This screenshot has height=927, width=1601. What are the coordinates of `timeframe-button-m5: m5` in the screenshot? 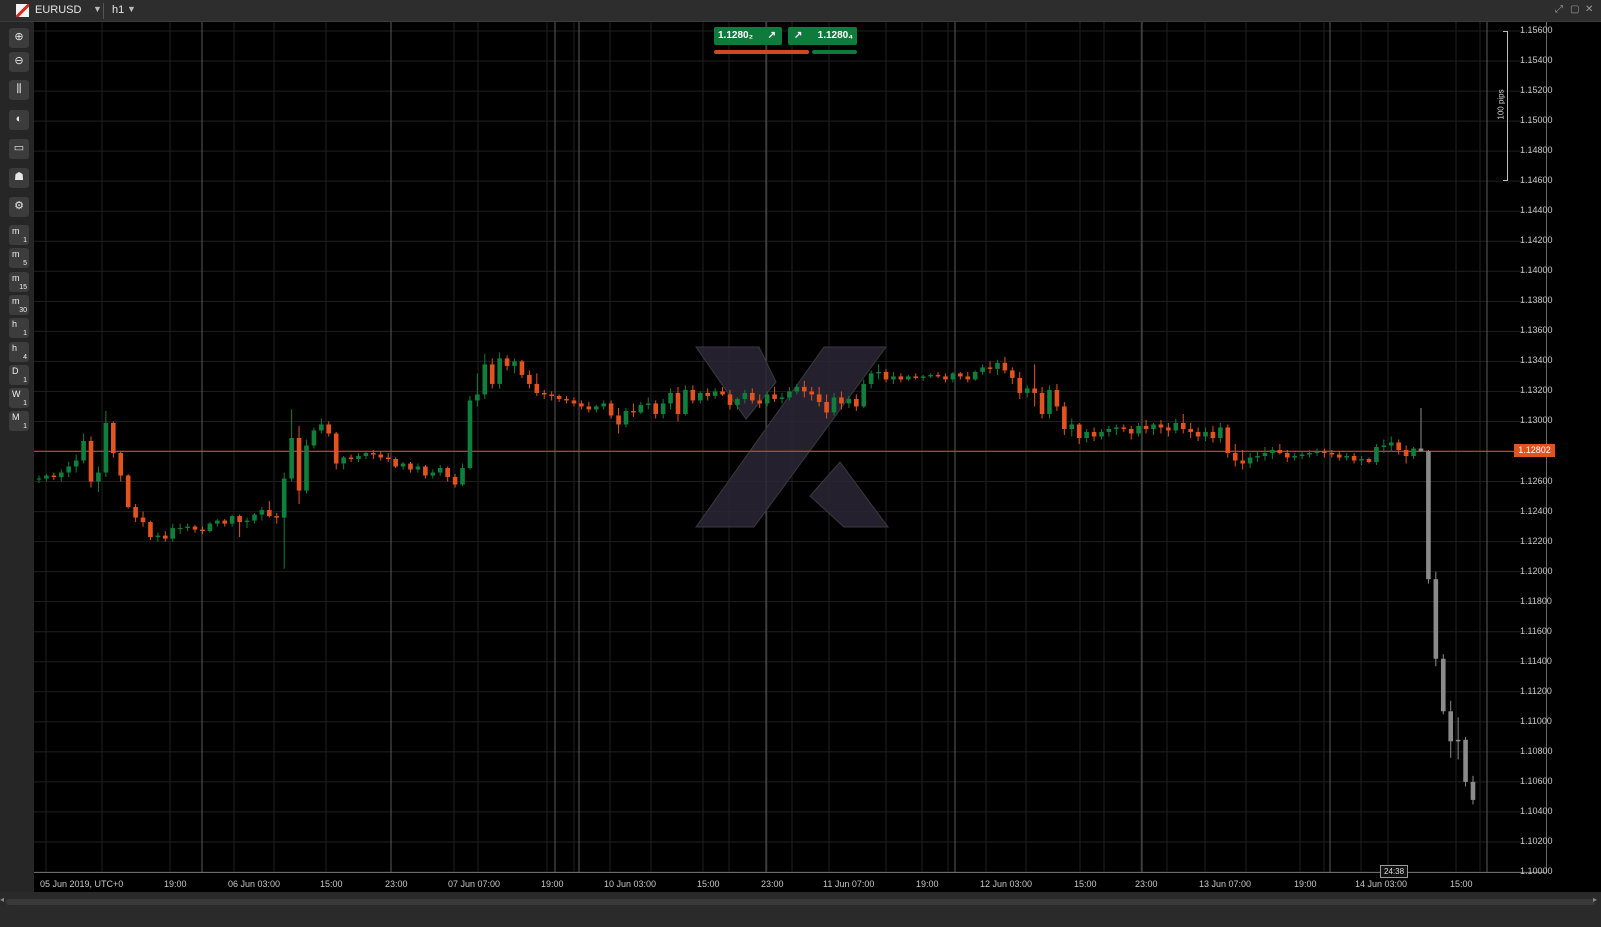 It's located at (19, 258).